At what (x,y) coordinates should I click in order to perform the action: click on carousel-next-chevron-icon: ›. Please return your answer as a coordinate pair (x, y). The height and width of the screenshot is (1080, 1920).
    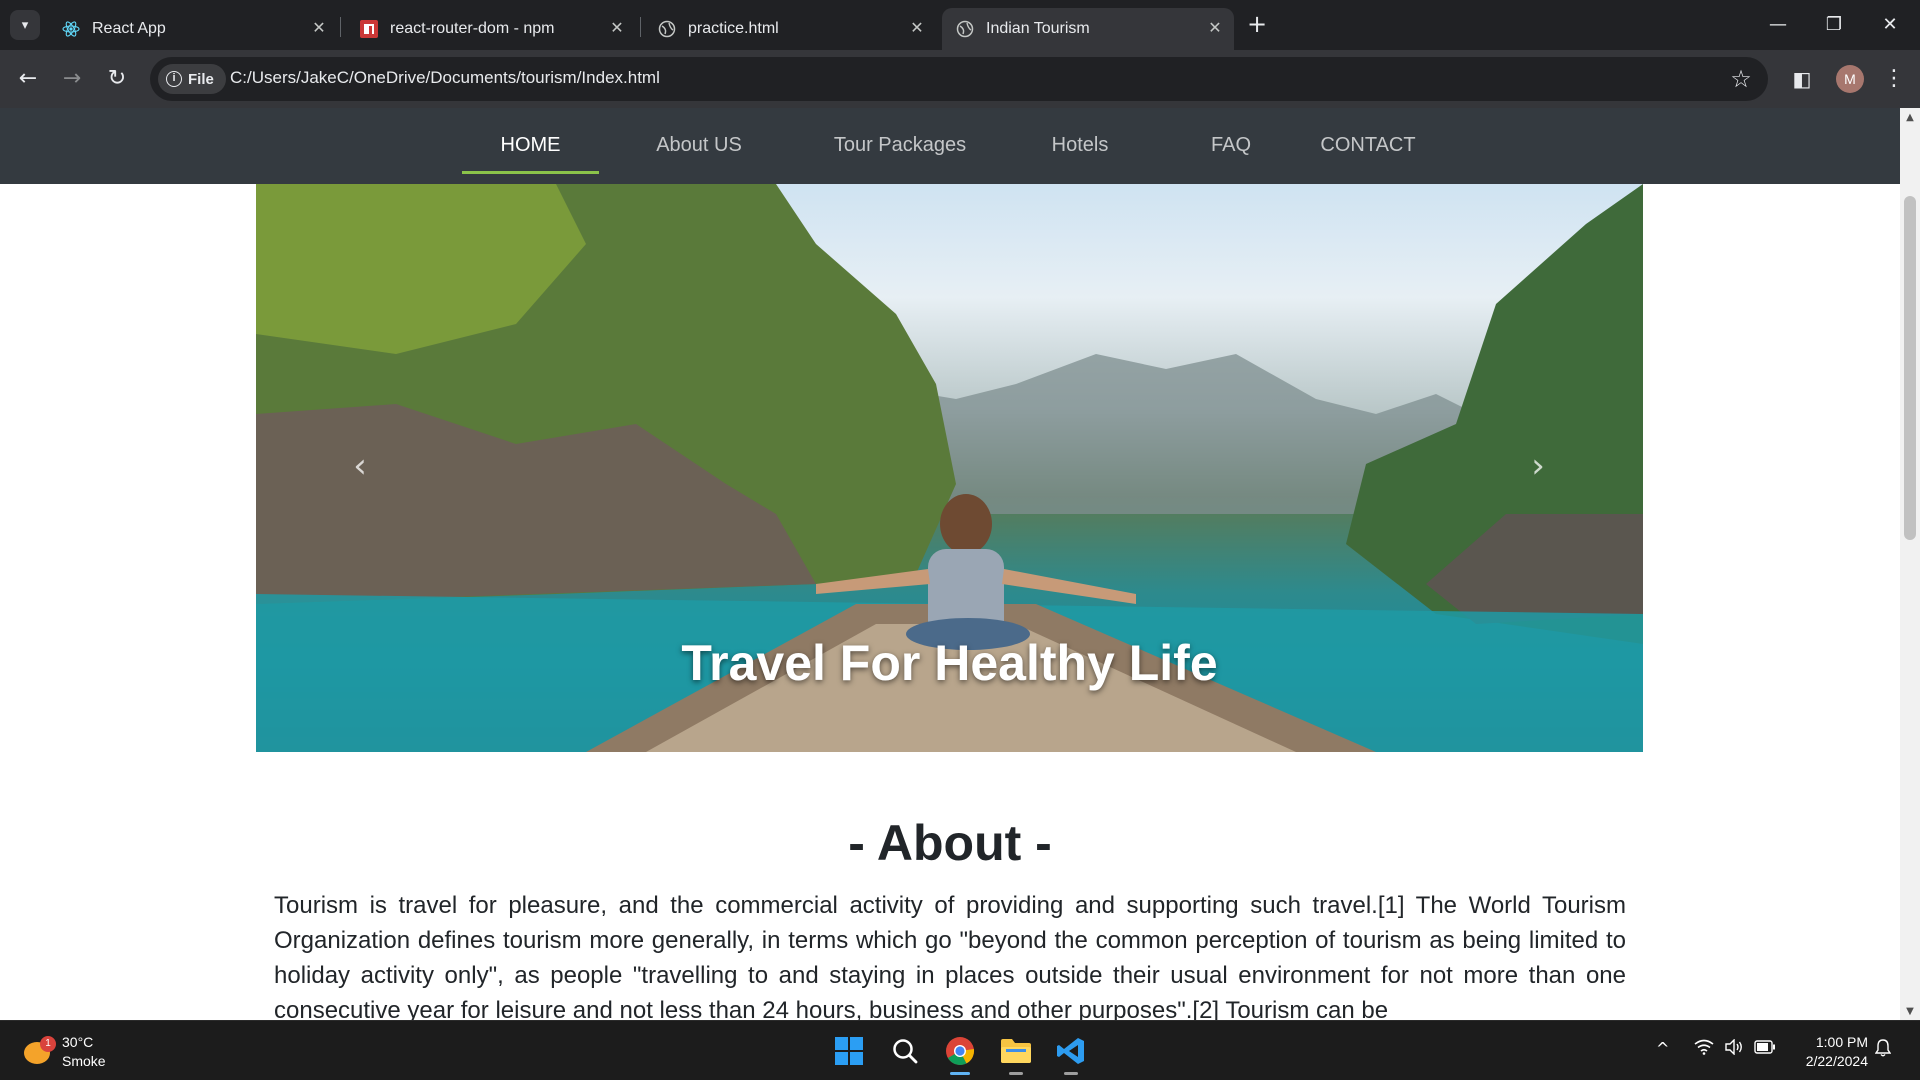
    Looking at the image, I should click on (1538, 466).